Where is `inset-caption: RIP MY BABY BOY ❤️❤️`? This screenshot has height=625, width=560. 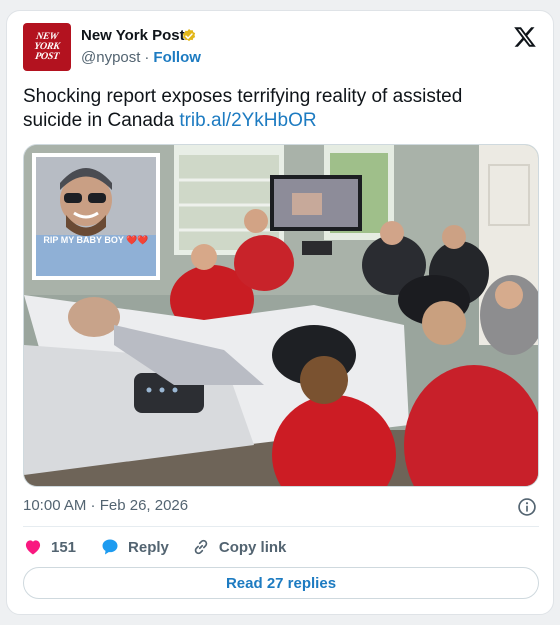
inset-caption: RIP MY BABY BOY ❤️❤️ is located at coordinates (96, 240).